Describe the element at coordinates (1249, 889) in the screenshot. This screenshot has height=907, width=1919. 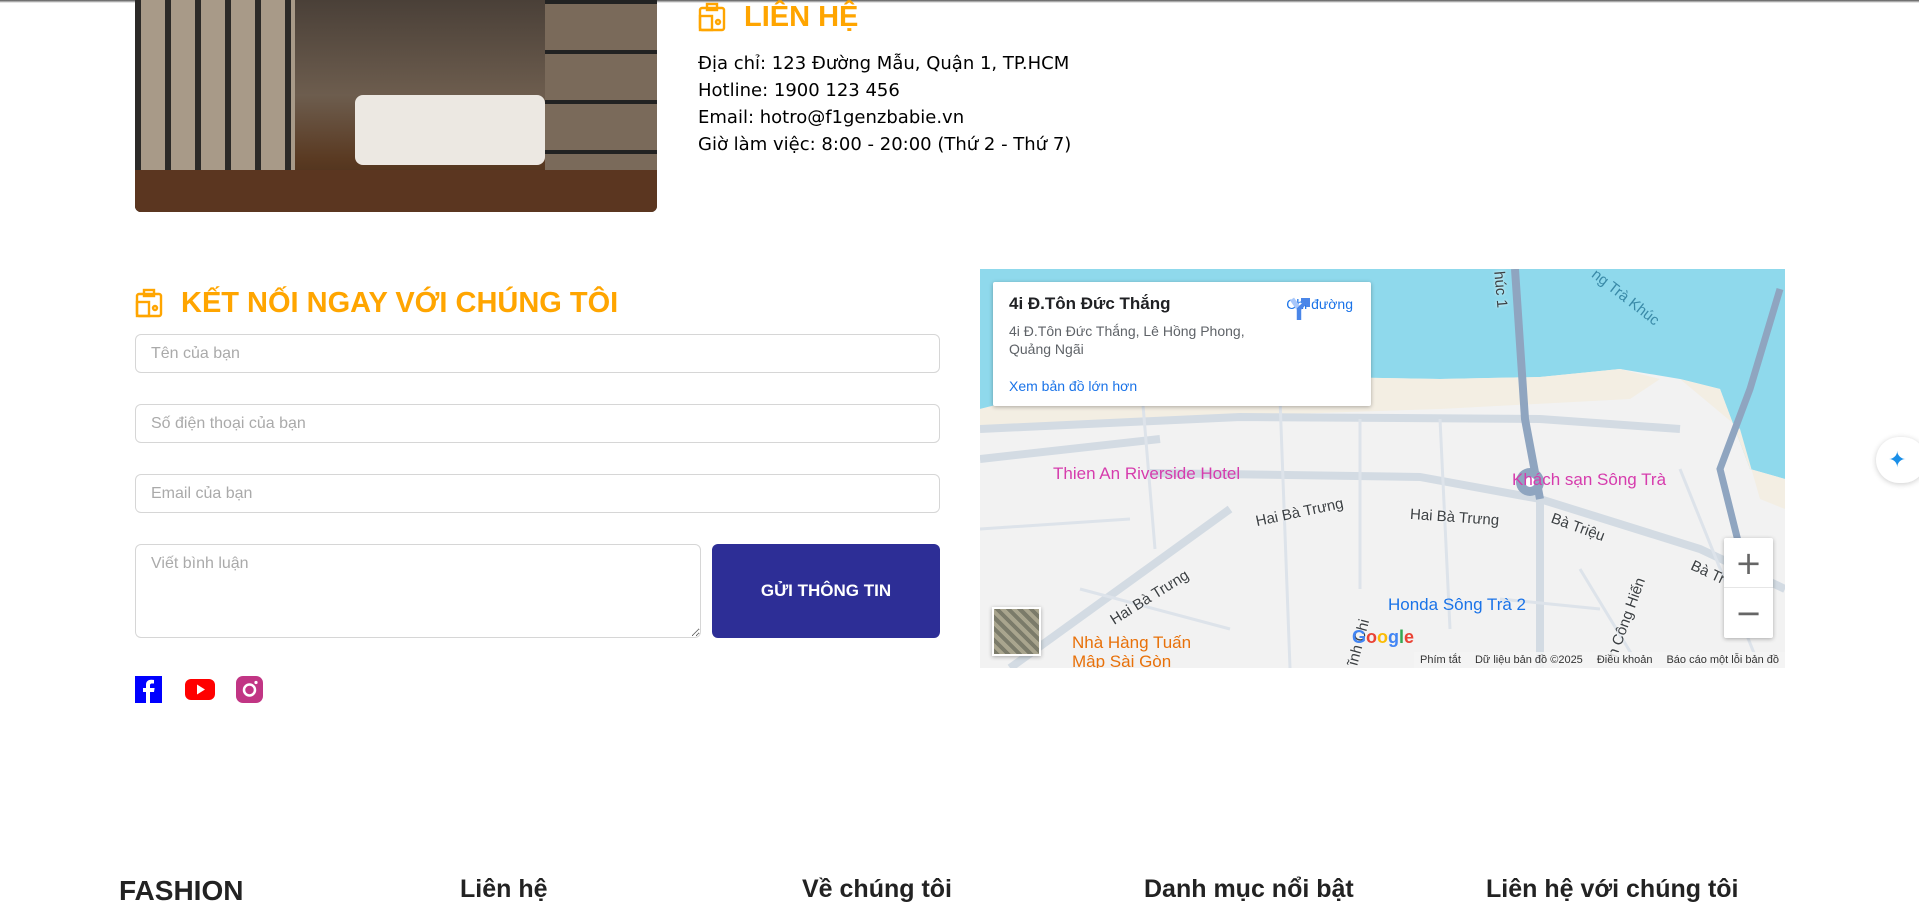
I see `footer-heading-categories: Danh mục nổi bật` at that location.